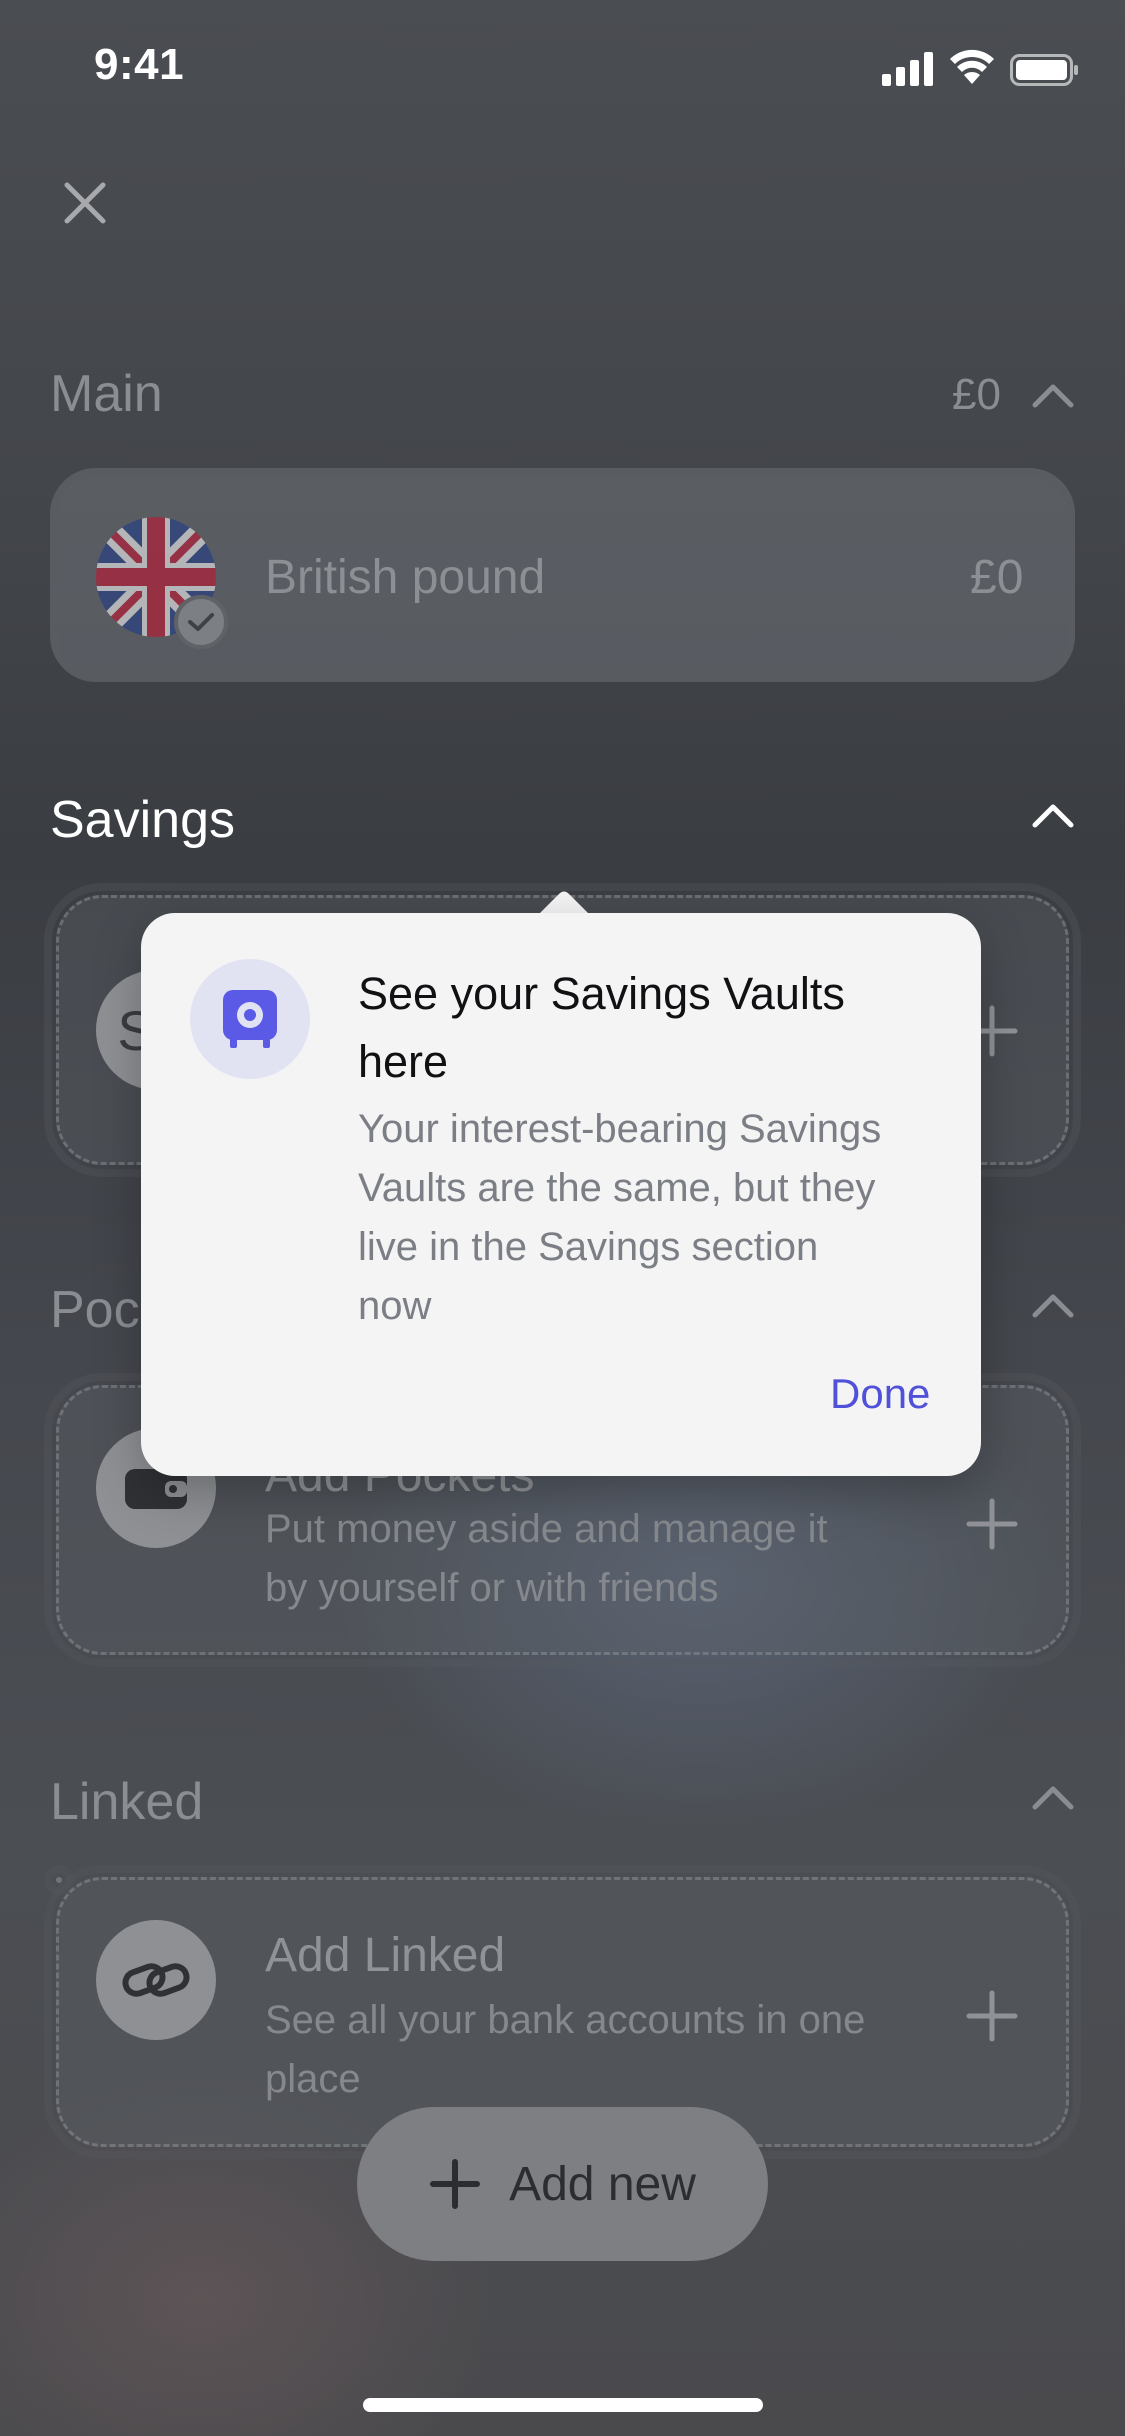  I want to click on tooltip-body-line-2: Vaults are the same, but they, so click(617, 1188).